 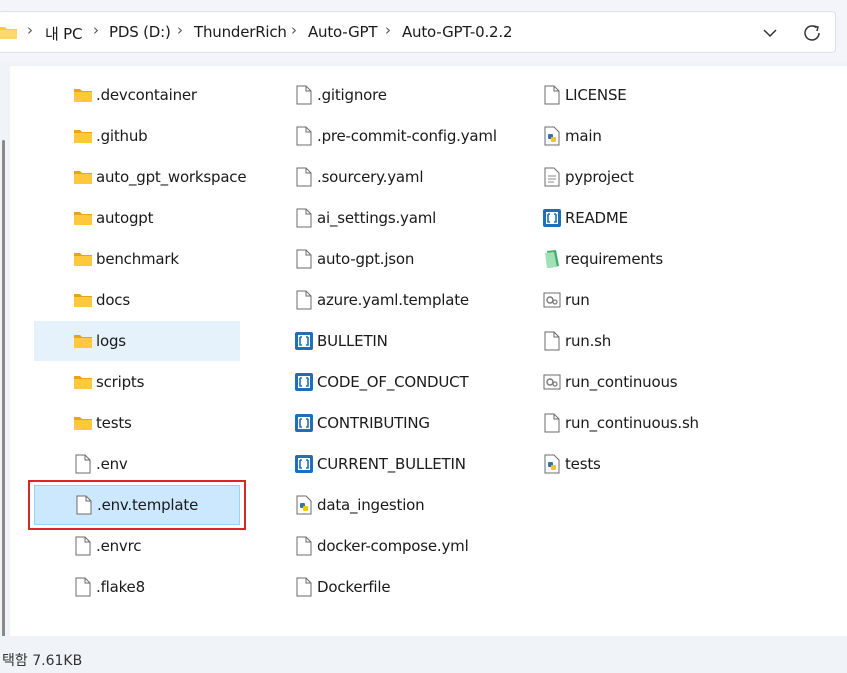 I want to click on item-label: Dockerfile, so click(x=354, y=587).